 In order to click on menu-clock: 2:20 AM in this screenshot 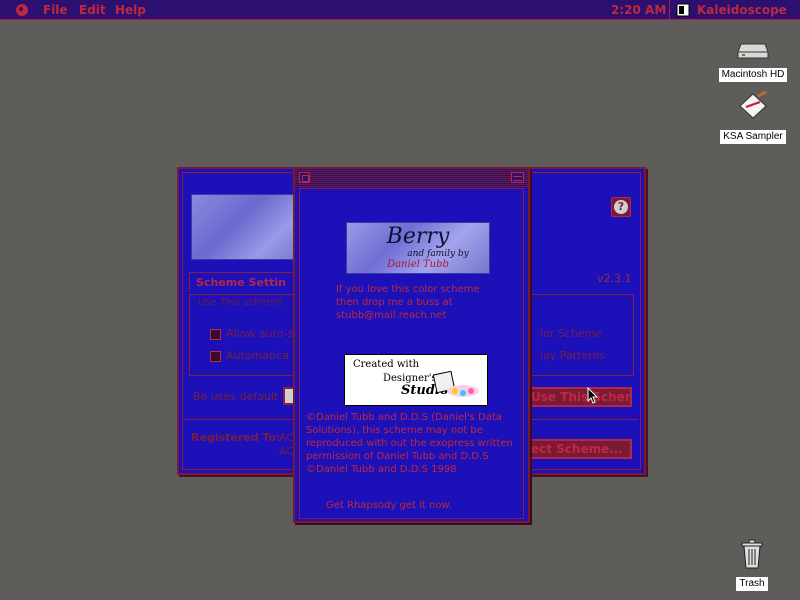, I will do `click(638, 10)`.